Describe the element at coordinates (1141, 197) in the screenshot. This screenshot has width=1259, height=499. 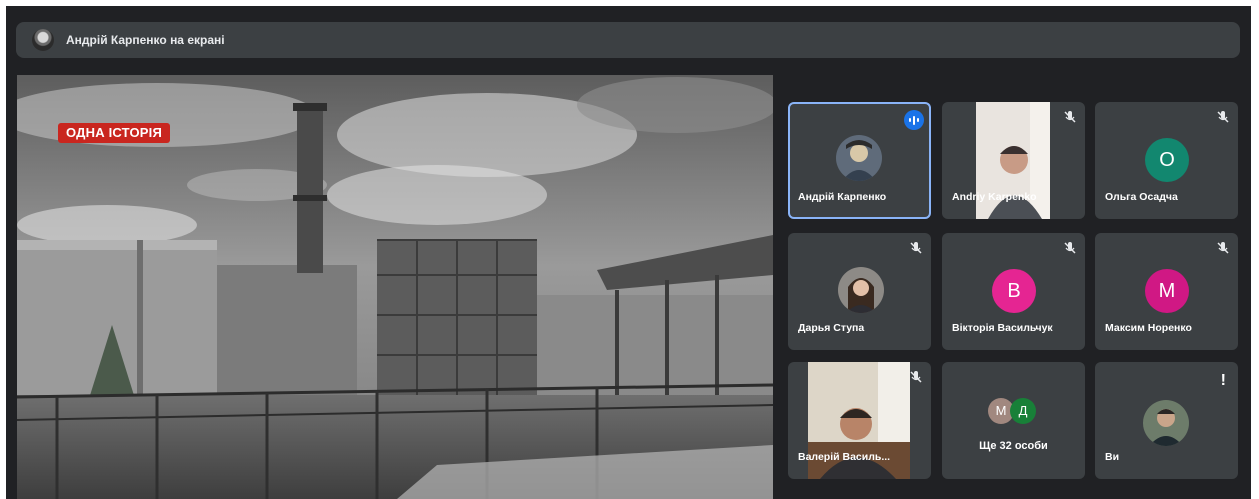
I see `participant-name: Ольга Осадча` at that location.